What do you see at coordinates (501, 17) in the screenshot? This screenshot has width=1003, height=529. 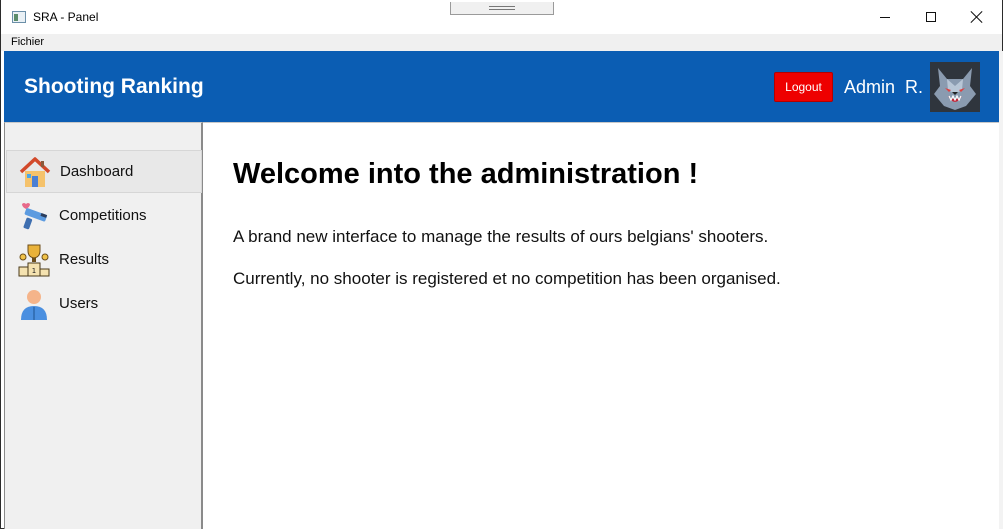 I see `title-bar: SRA - Panel` at bounding box center [501, 17].